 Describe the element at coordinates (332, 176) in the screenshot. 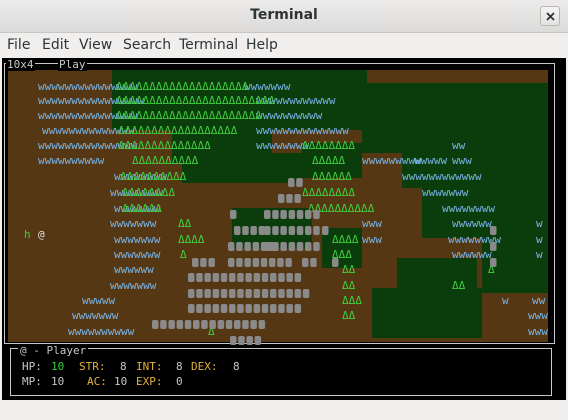

I see `tree-tile: ΔΔΔΔΔΔ` at that location.